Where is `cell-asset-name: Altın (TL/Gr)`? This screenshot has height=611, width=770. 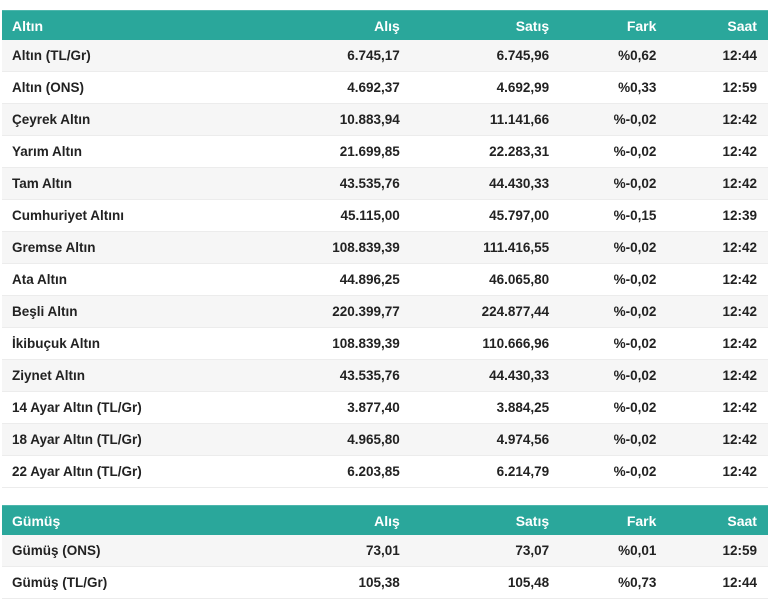 cell-asset-name: Altın (TL/Gr) is located at coordinates (51, 55).